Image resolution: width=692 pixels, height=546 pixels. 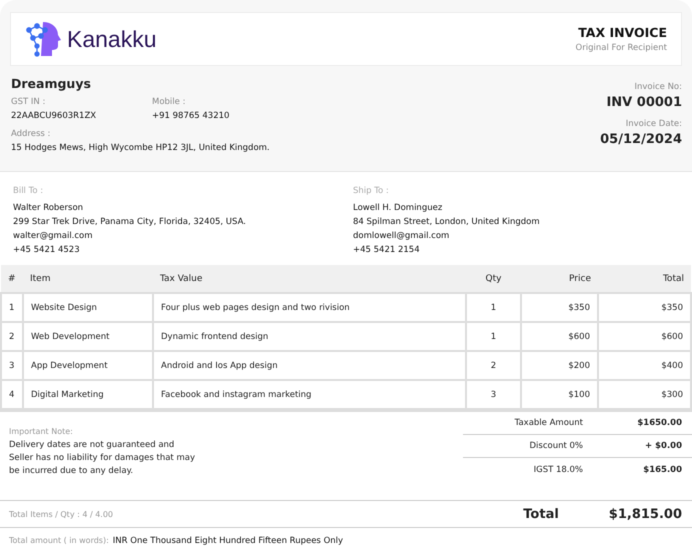 What do you see at coordinates (88, 365) in the screenshot?
I see `table-cell: App Development` at bounding box center [88, 365].